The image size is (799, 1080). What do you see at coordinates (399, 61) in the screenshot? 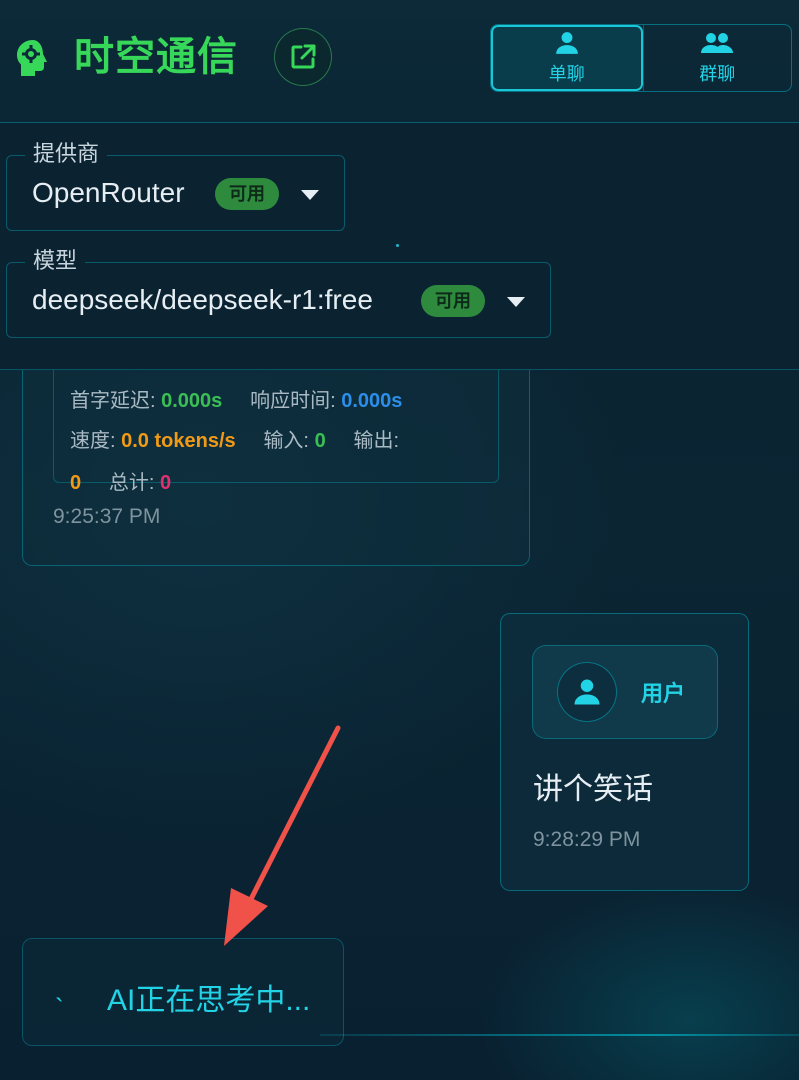
I see `app-header: 时空通信 单聊 群聊` at bounding box center [399, 61].